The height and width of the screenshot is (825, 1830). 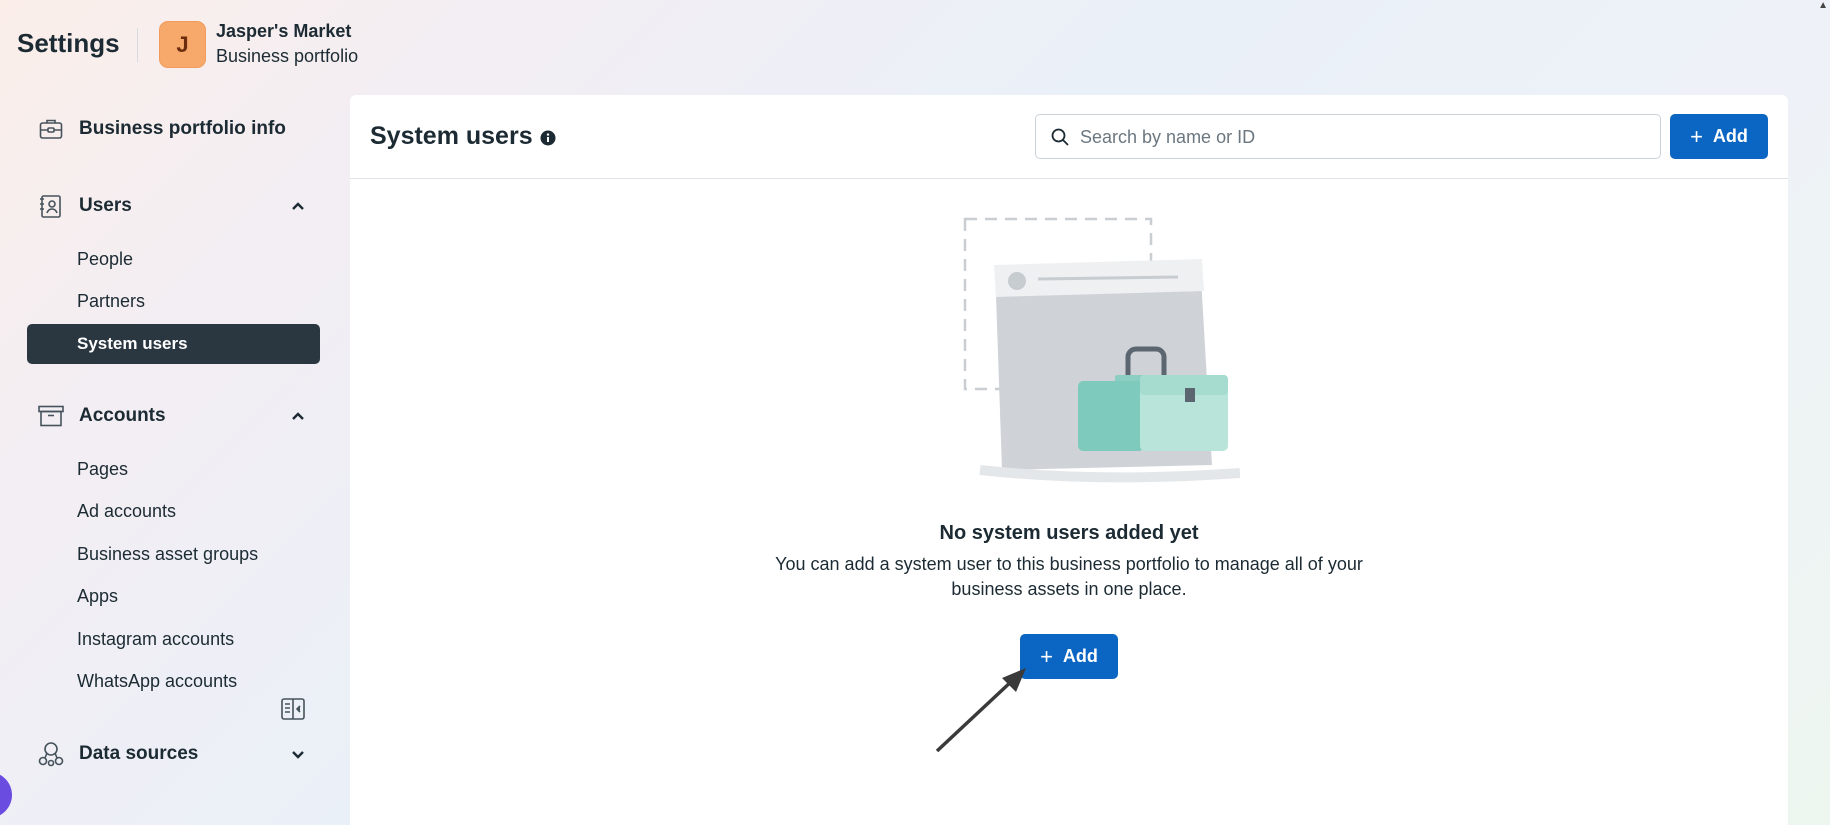 I want to click on page-title: Settings, so click(x=68, y=43).